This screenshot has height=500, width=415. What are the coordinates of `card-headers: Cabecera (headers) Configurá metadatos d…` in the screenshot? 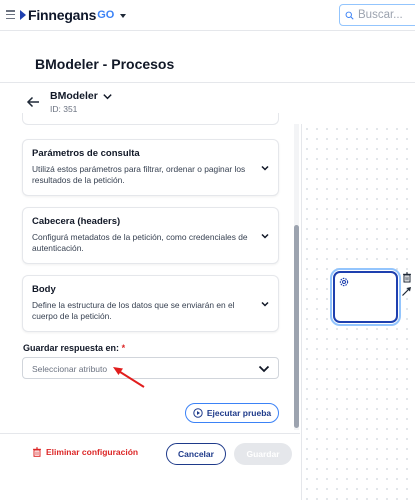 It's located at (150, 235).